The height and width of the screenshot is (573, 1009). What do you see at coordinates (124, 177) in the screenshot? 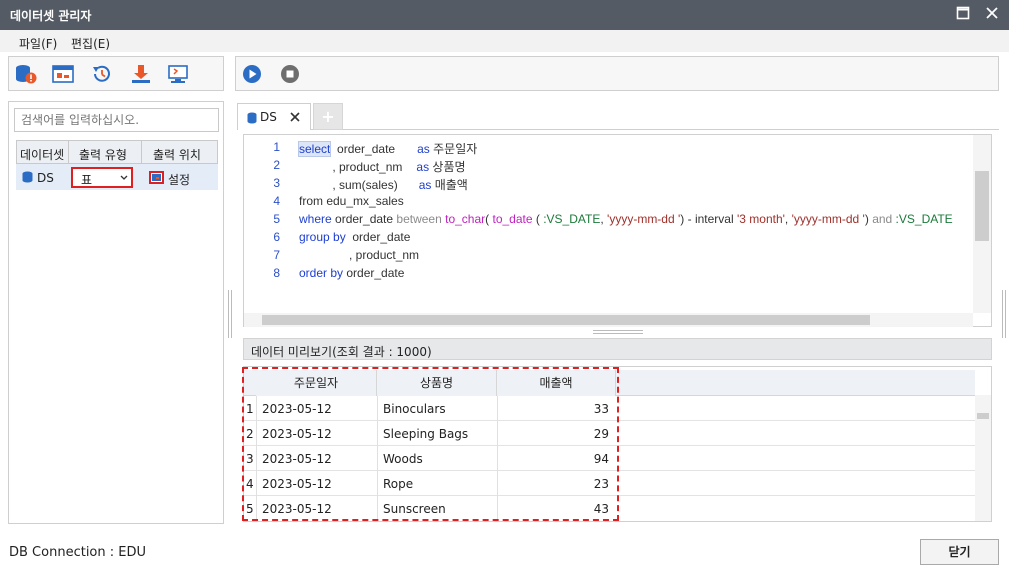
I see `chevron-down-icon` at bounding box center [124, 177].